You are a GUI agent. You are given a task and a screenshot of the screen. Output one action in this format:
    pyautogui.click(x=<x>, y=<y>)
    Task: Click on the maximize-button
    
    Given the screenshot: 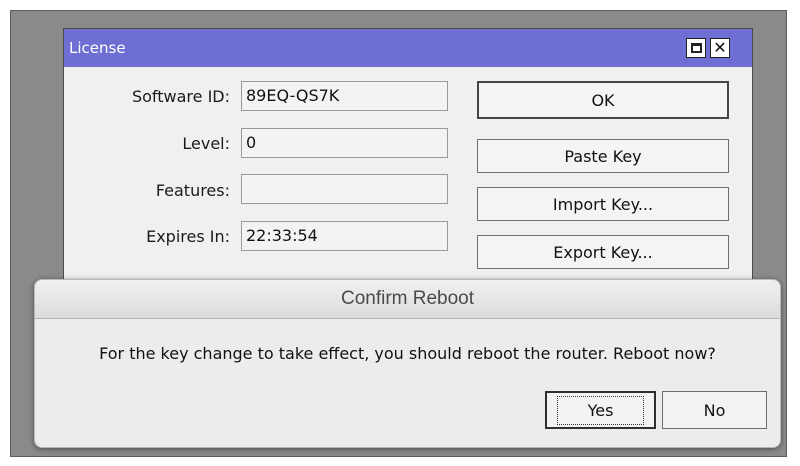 What is the action you would take?
    pyautogui.click(x=696, y=48)
    